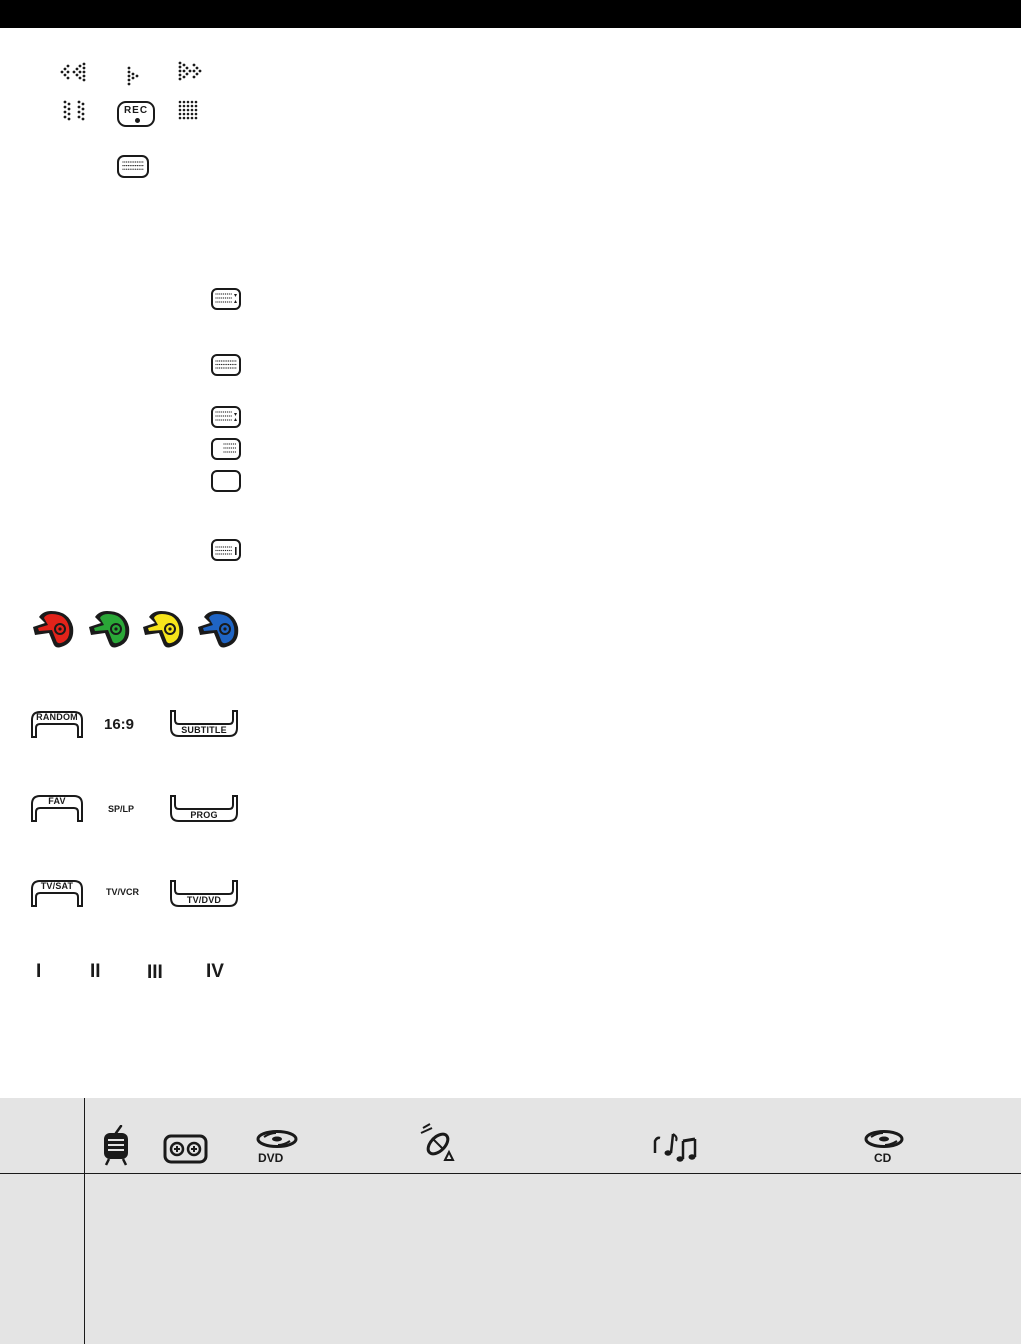 This screenshot has height=1344, width=1021. Describe the element at coordinates (271, 1158) in the screenshot. I see `dvd-label: DVD` at that location.